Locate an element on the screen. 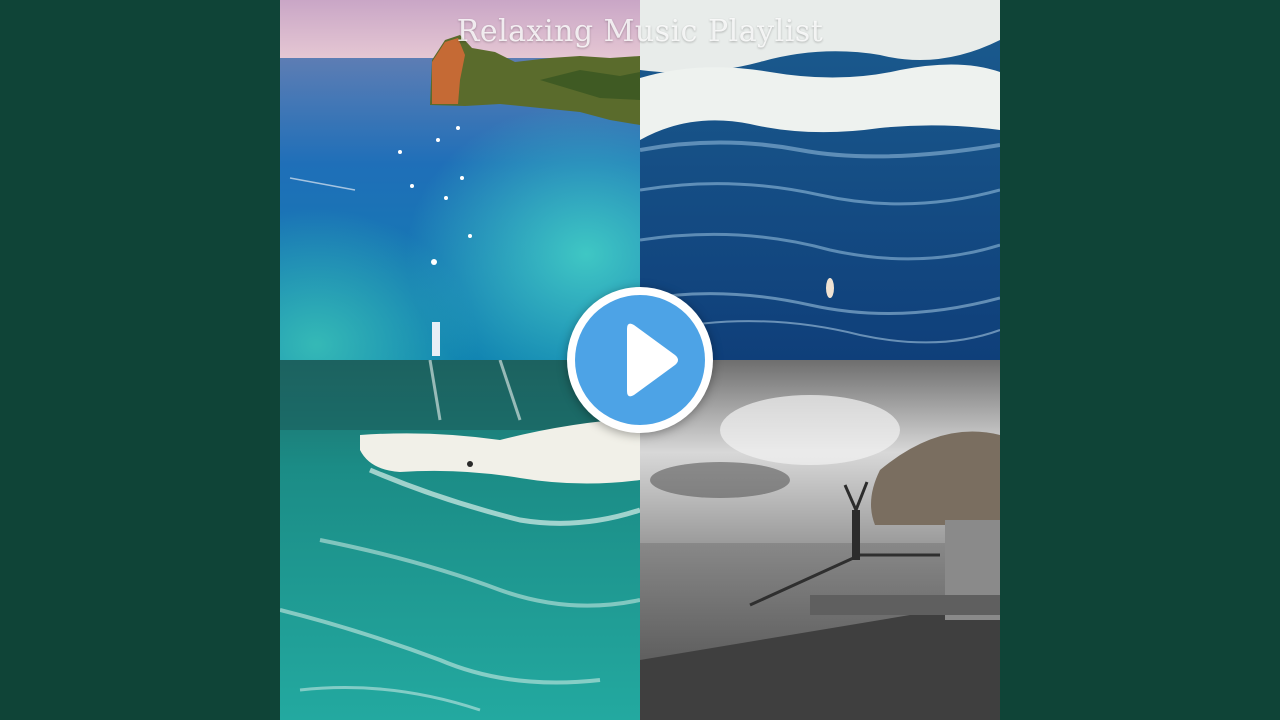  play-button-circle is located at coordinates (640, 360).